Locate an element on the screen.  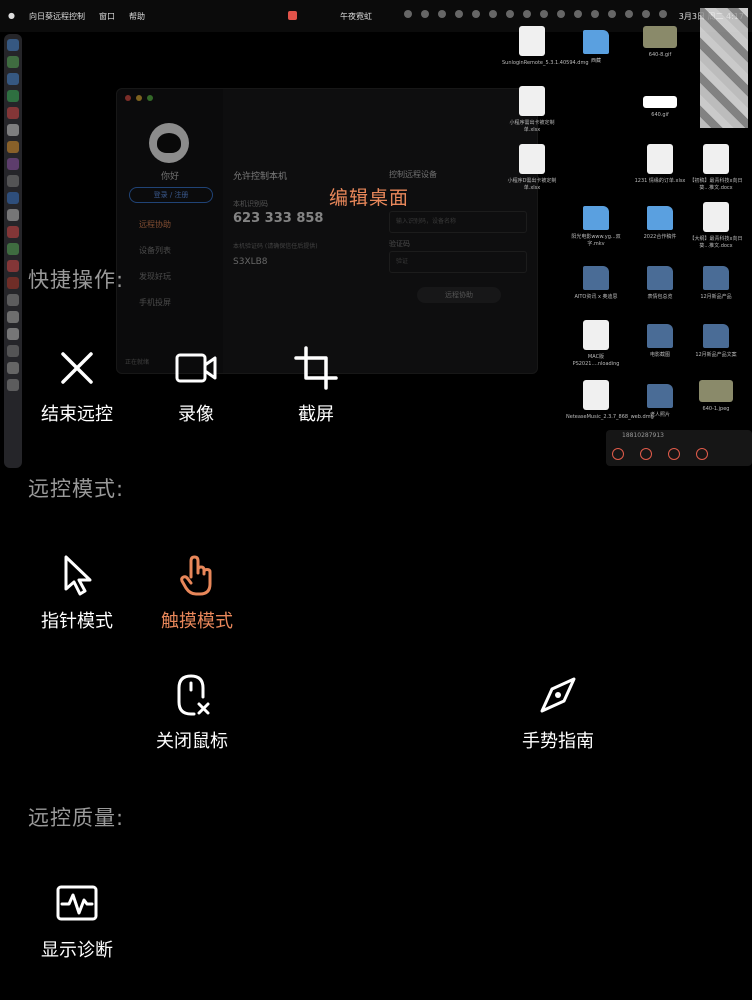
desktop-file-label: 小程序D需出卡被定制单.xlsx is located at coordinates (532, 184).